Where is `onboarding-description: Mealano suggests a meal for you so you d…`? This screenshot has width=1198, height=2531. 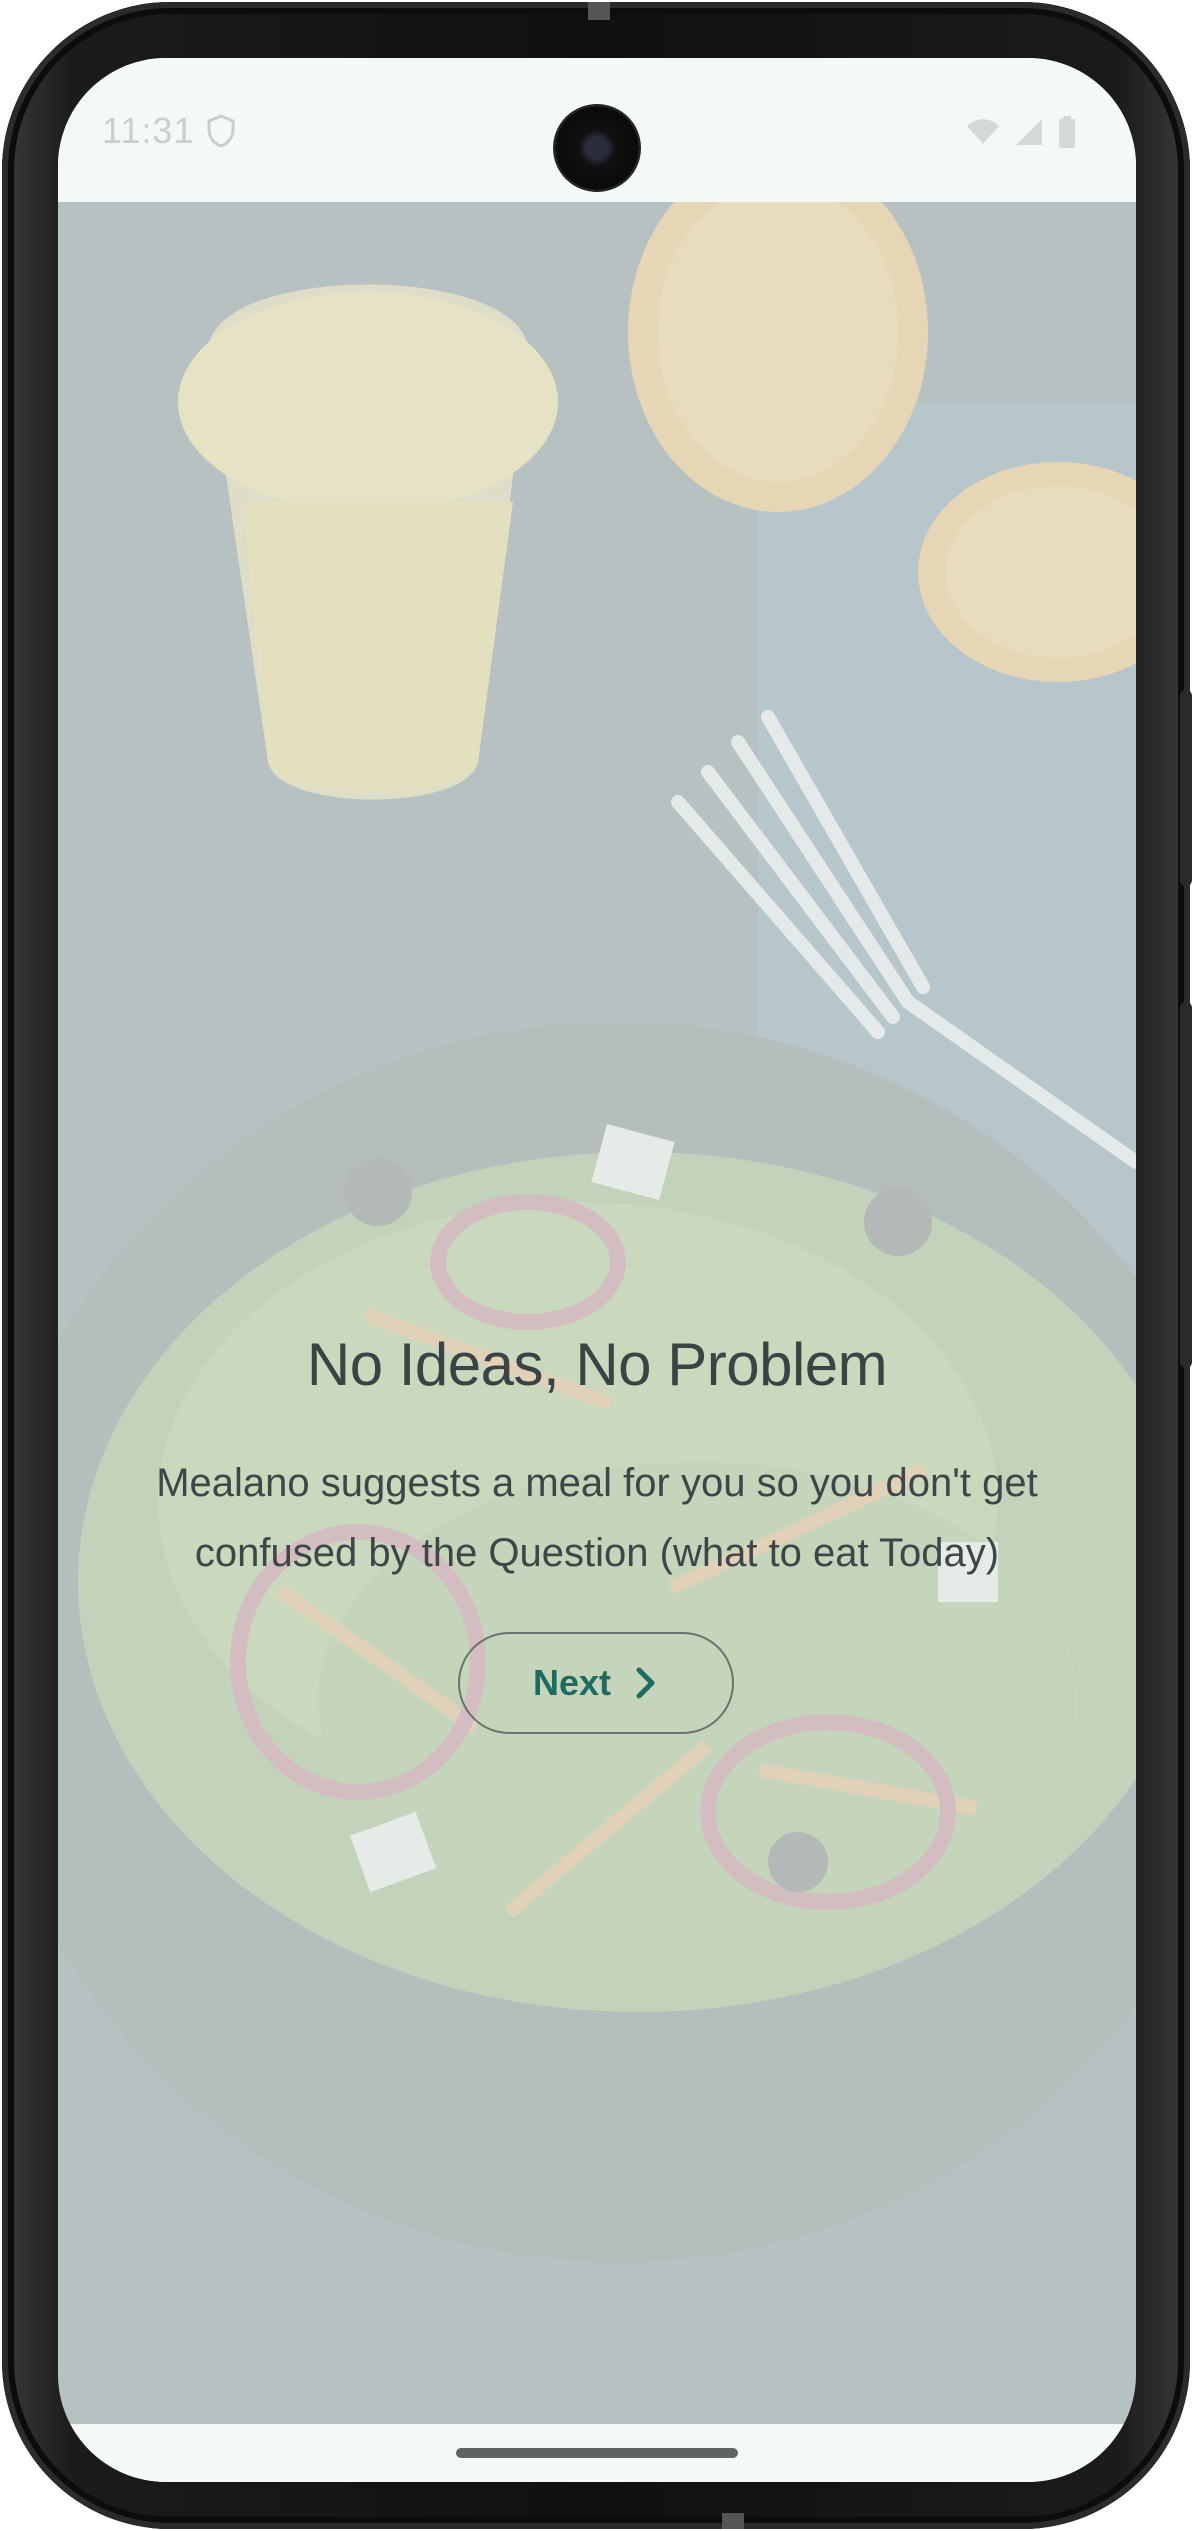 onboarding-description: Mealano suggests a meal for you so you d… is located at coordinates (597, 1518).